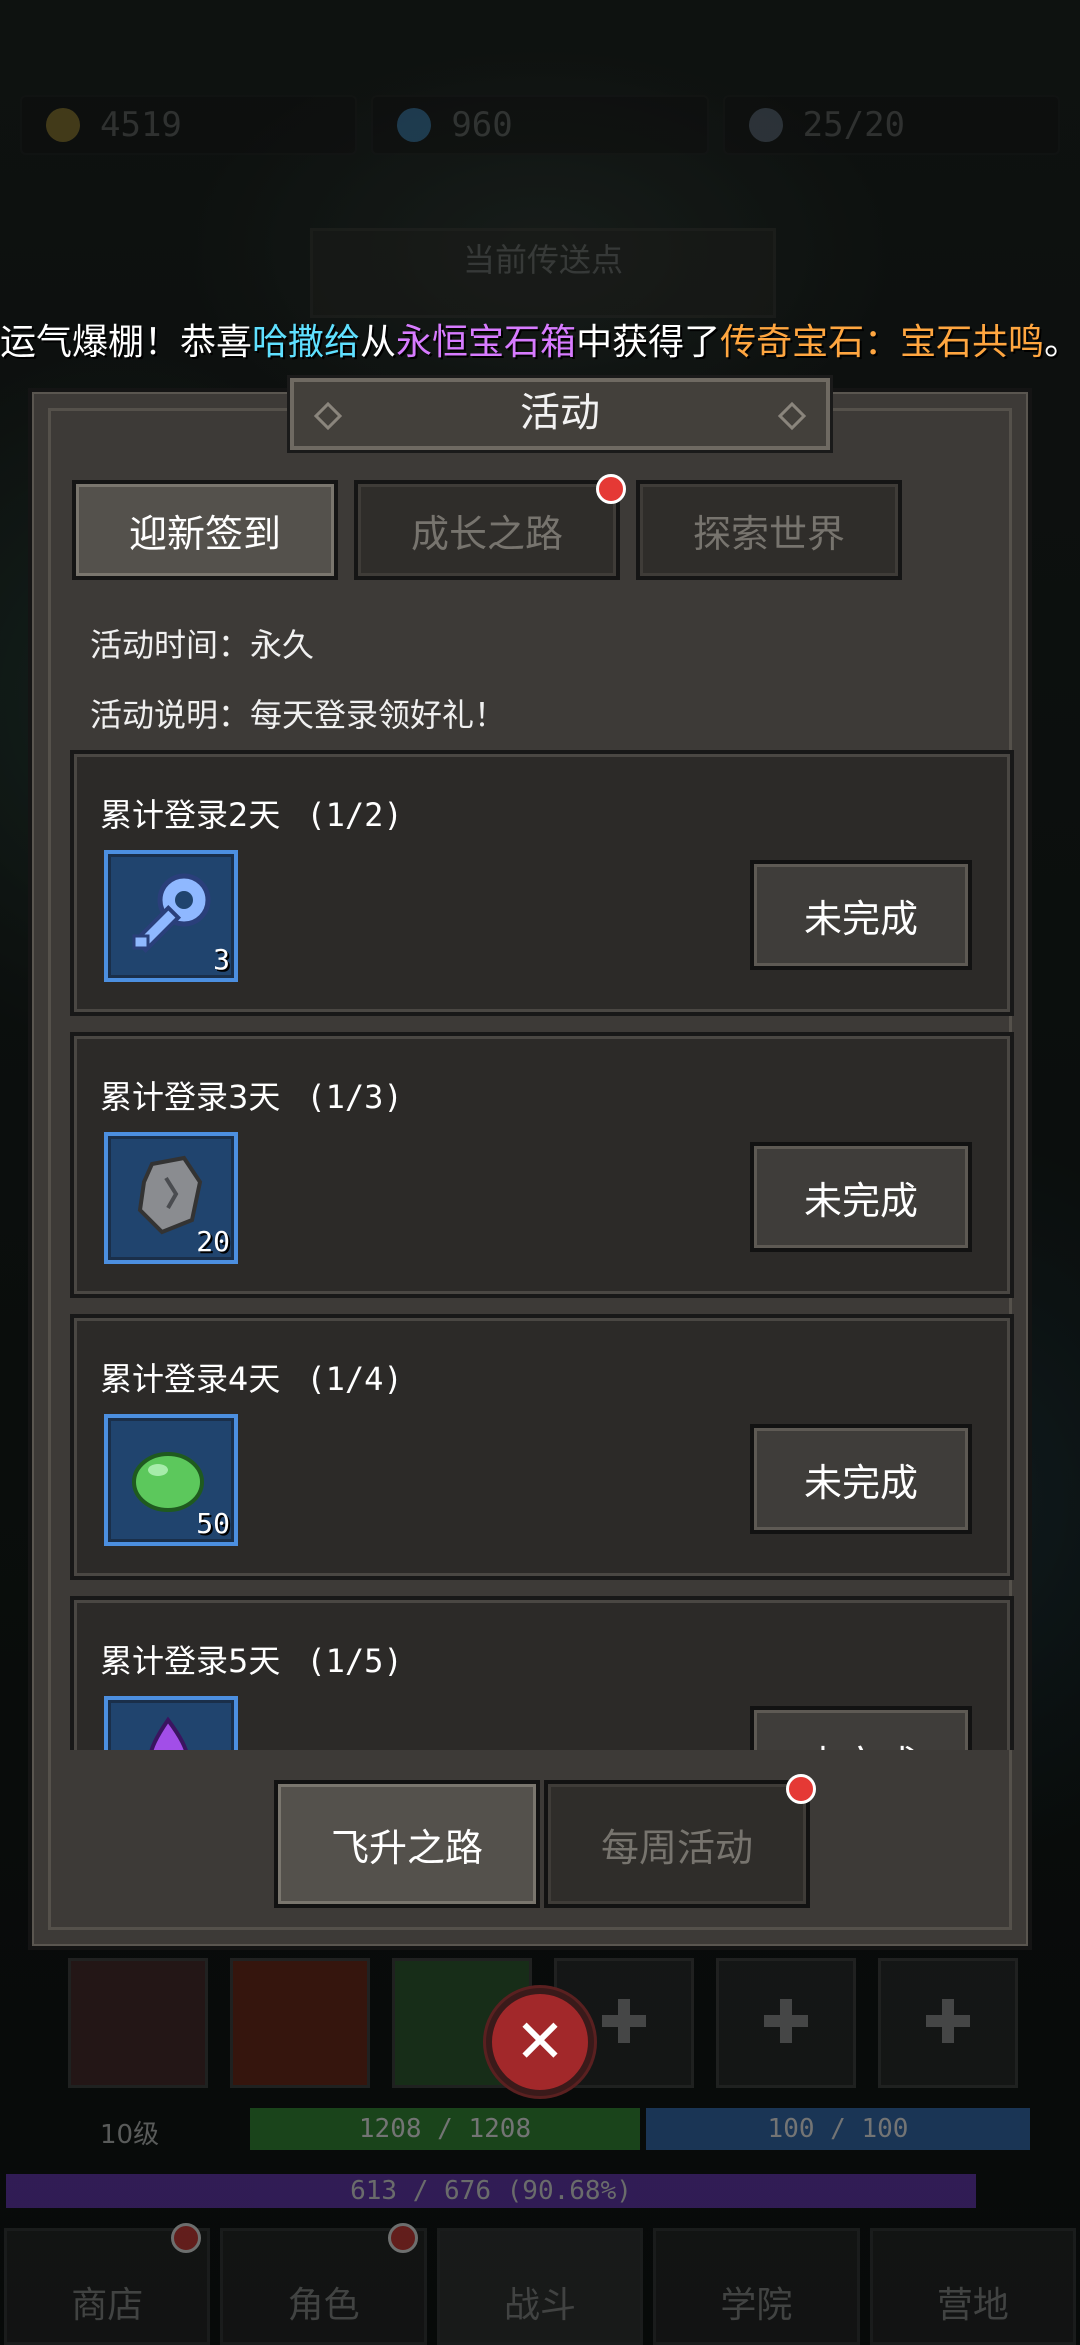 This screenshot has height=2345, width=1080. Describe the element at coordinates (756, 2305) in the screenshot. I see `nav-label: 学院` at that location.